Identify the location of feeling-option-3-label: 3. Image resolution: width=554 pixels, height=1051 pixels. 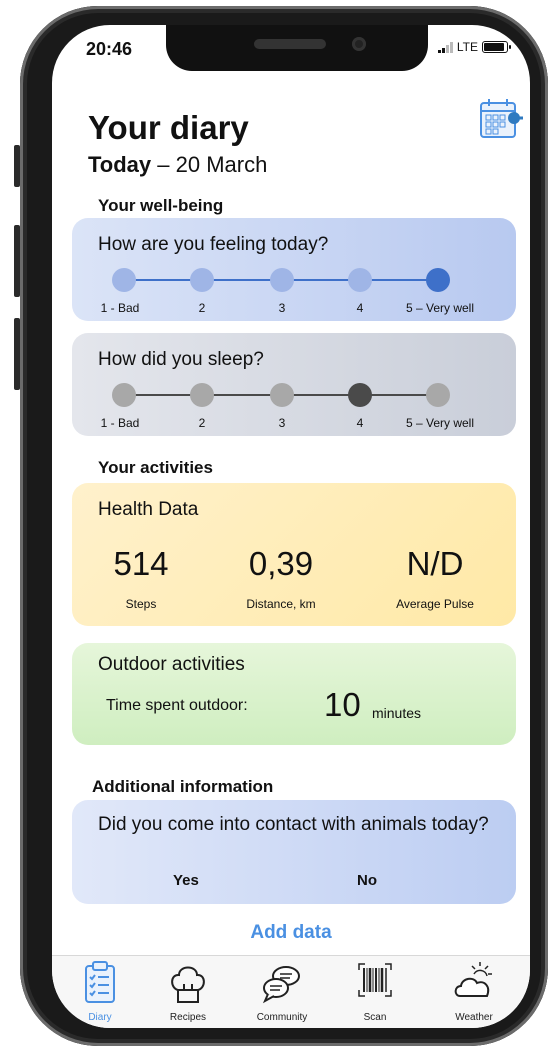
(282, 308).